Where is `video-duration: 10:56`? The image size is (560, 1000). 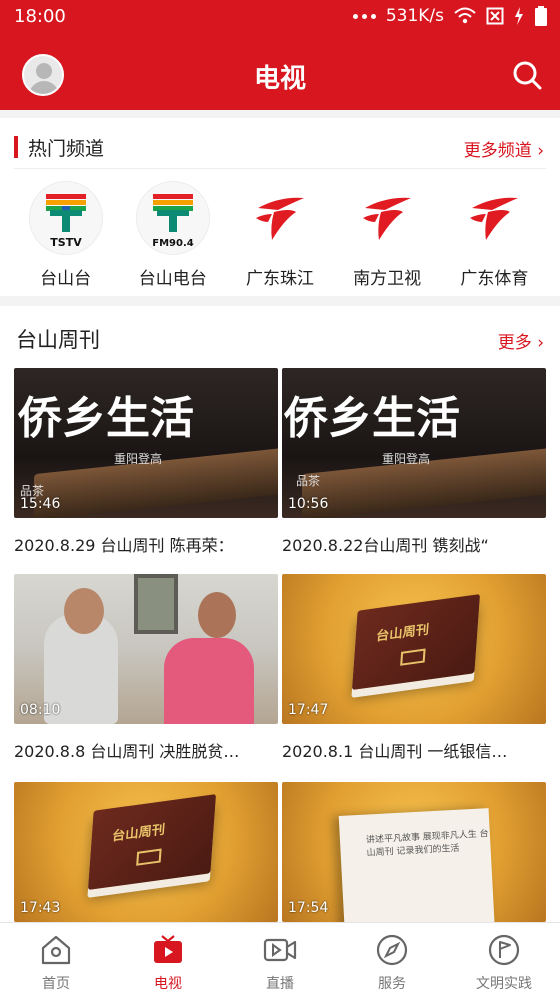
video-duration: 10:56 is located at coordinates (308, 504).